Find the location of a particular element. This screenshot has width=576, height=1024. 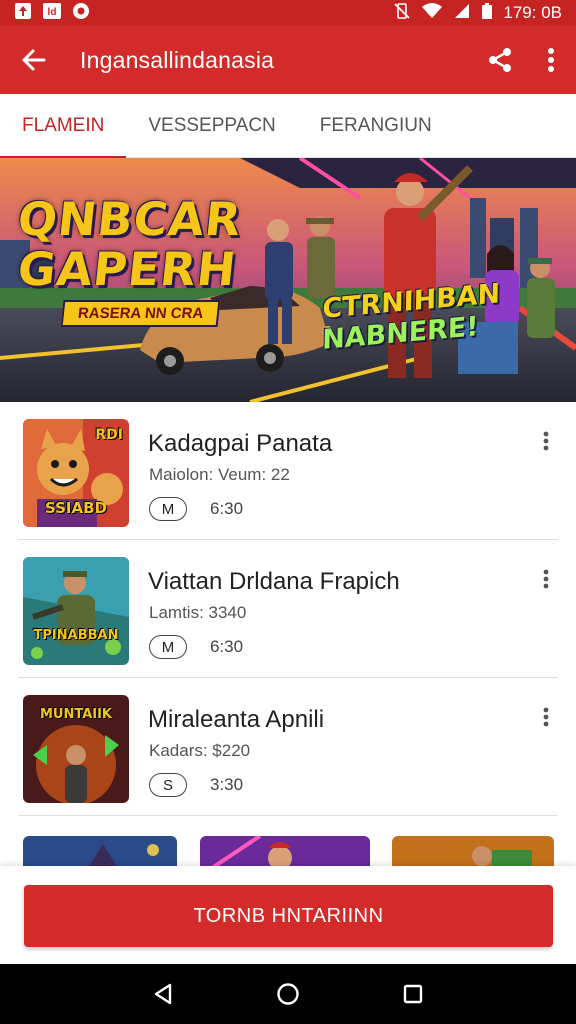

banner-title-line2: GAPERH is located at coordinates (127, 269).